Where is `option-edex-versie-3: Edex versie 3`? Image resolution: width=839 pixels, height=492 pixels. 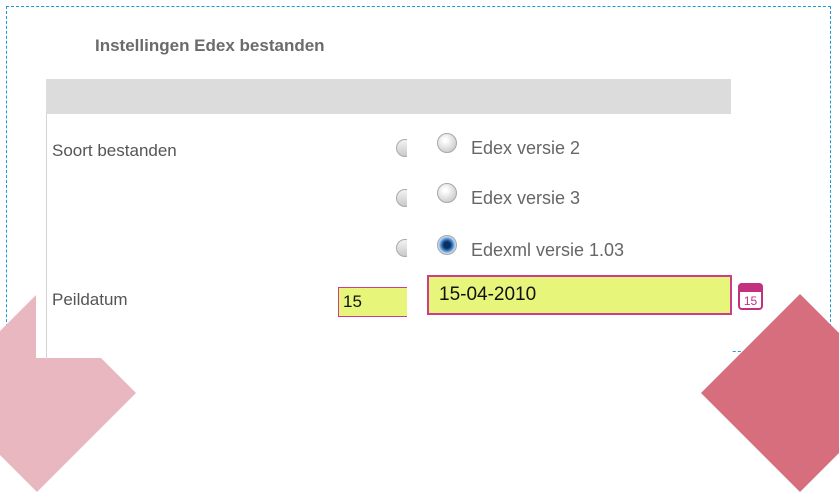 option-edex-versie-3: Edex versie 3 is located at coordinates (509, 195).